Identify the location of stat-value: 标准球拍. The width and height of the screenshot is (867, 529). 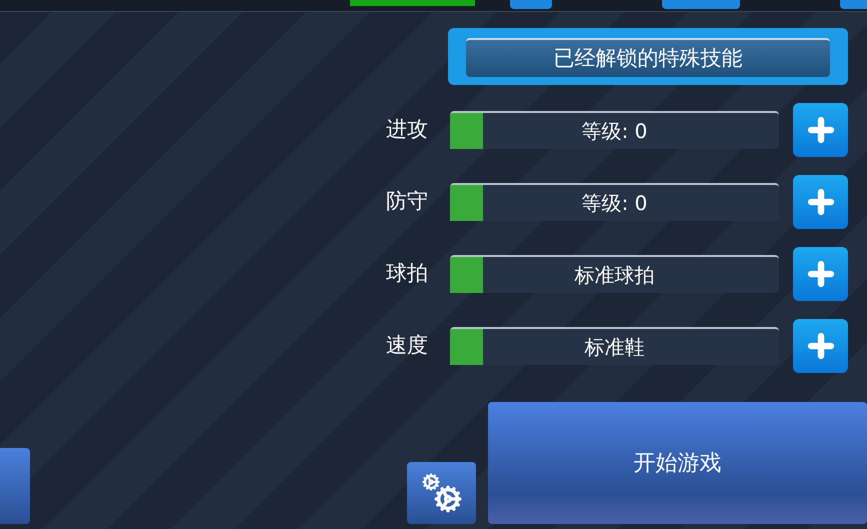
(614, 275).